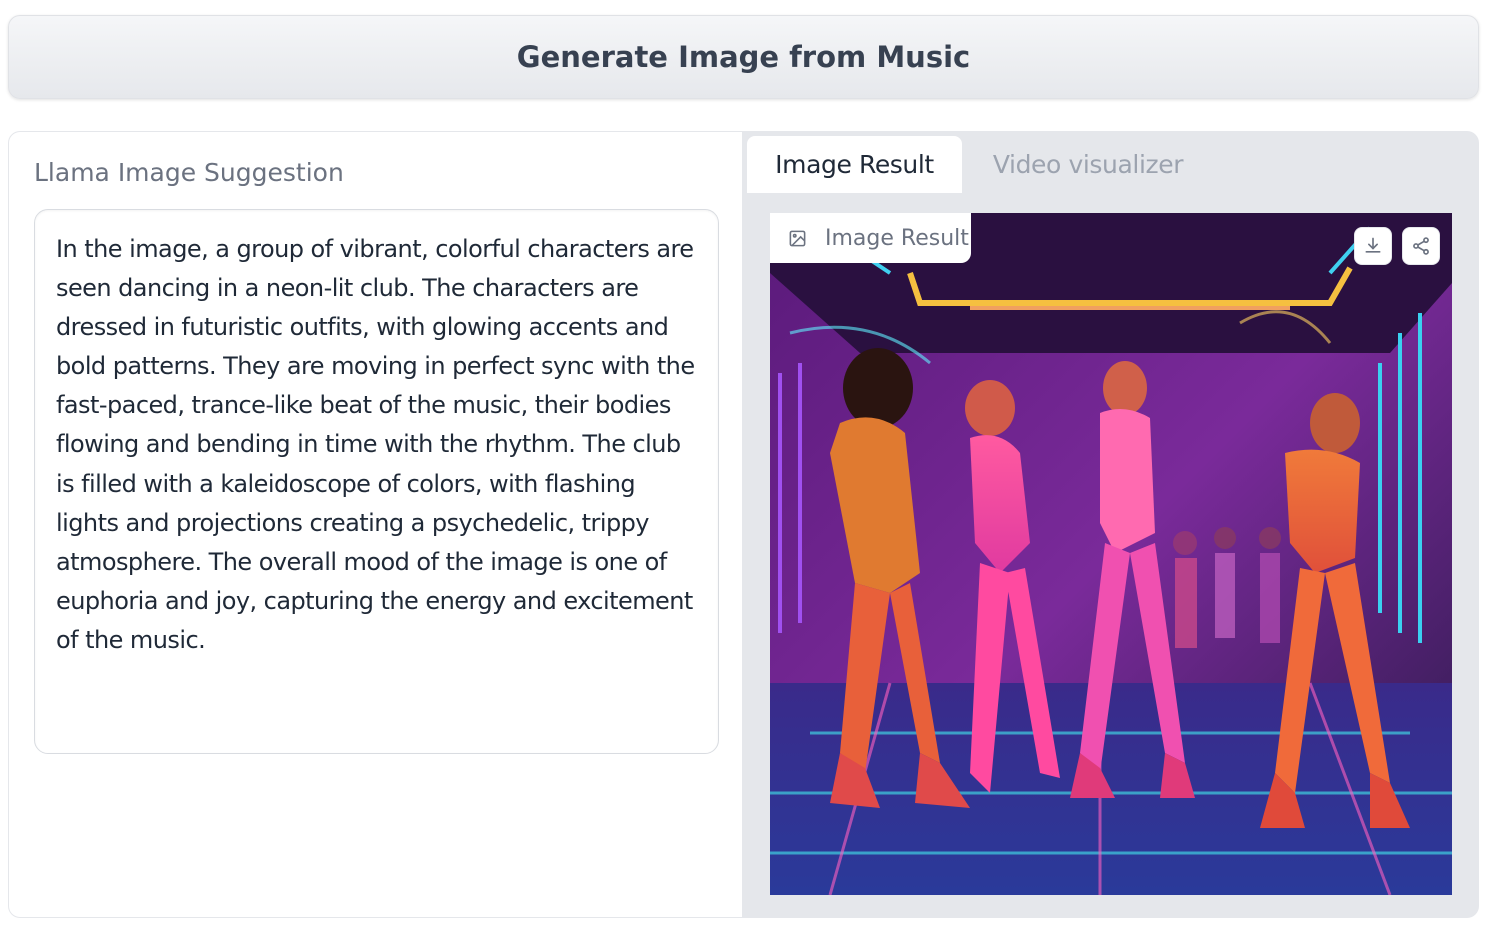 The width and height of the screenshot is (1490, 928). Describe the element at coordinates (1088, 164) in the screenshot. I see `tab-video-visualizer: Video visualizer` at that location.